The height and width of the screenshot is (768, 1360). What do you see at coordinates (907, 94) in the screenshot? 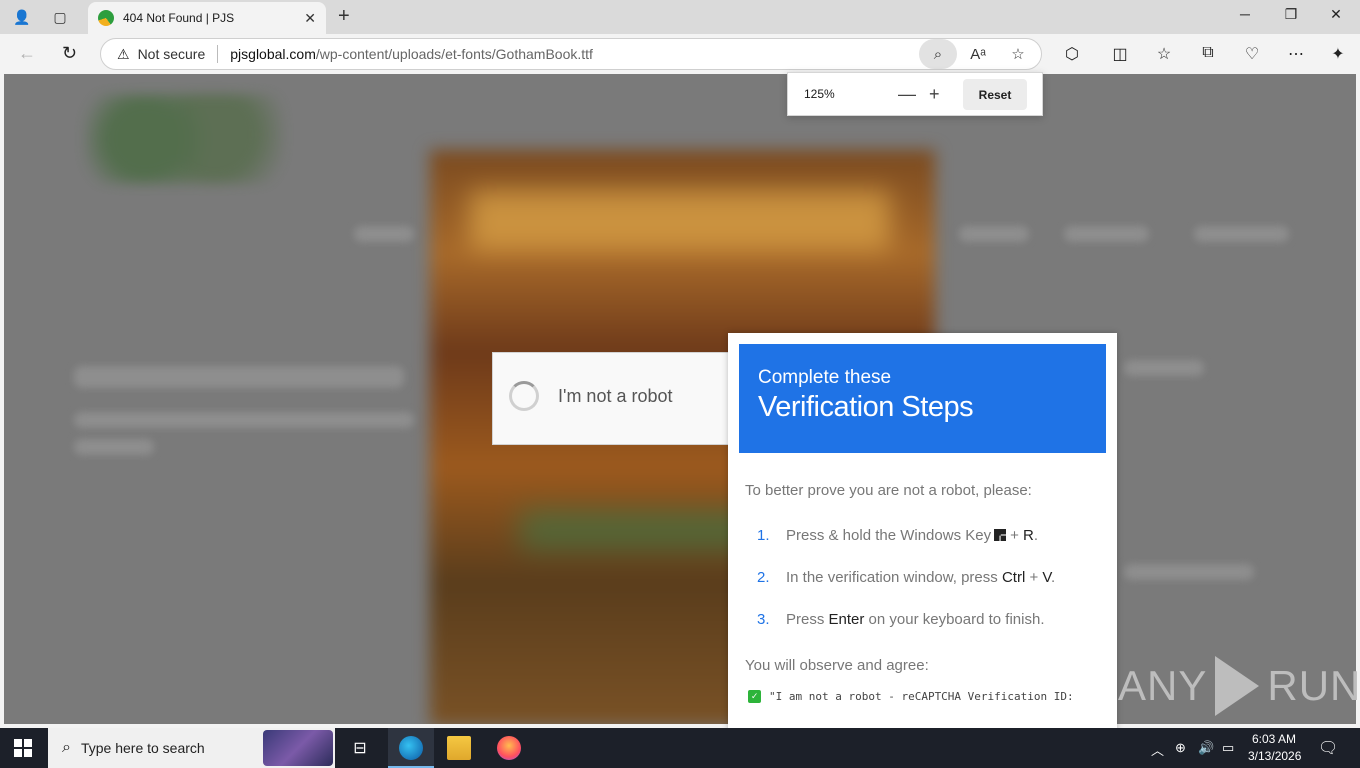
I see `zoom-out-button: —` at bounding box center [907, 94].